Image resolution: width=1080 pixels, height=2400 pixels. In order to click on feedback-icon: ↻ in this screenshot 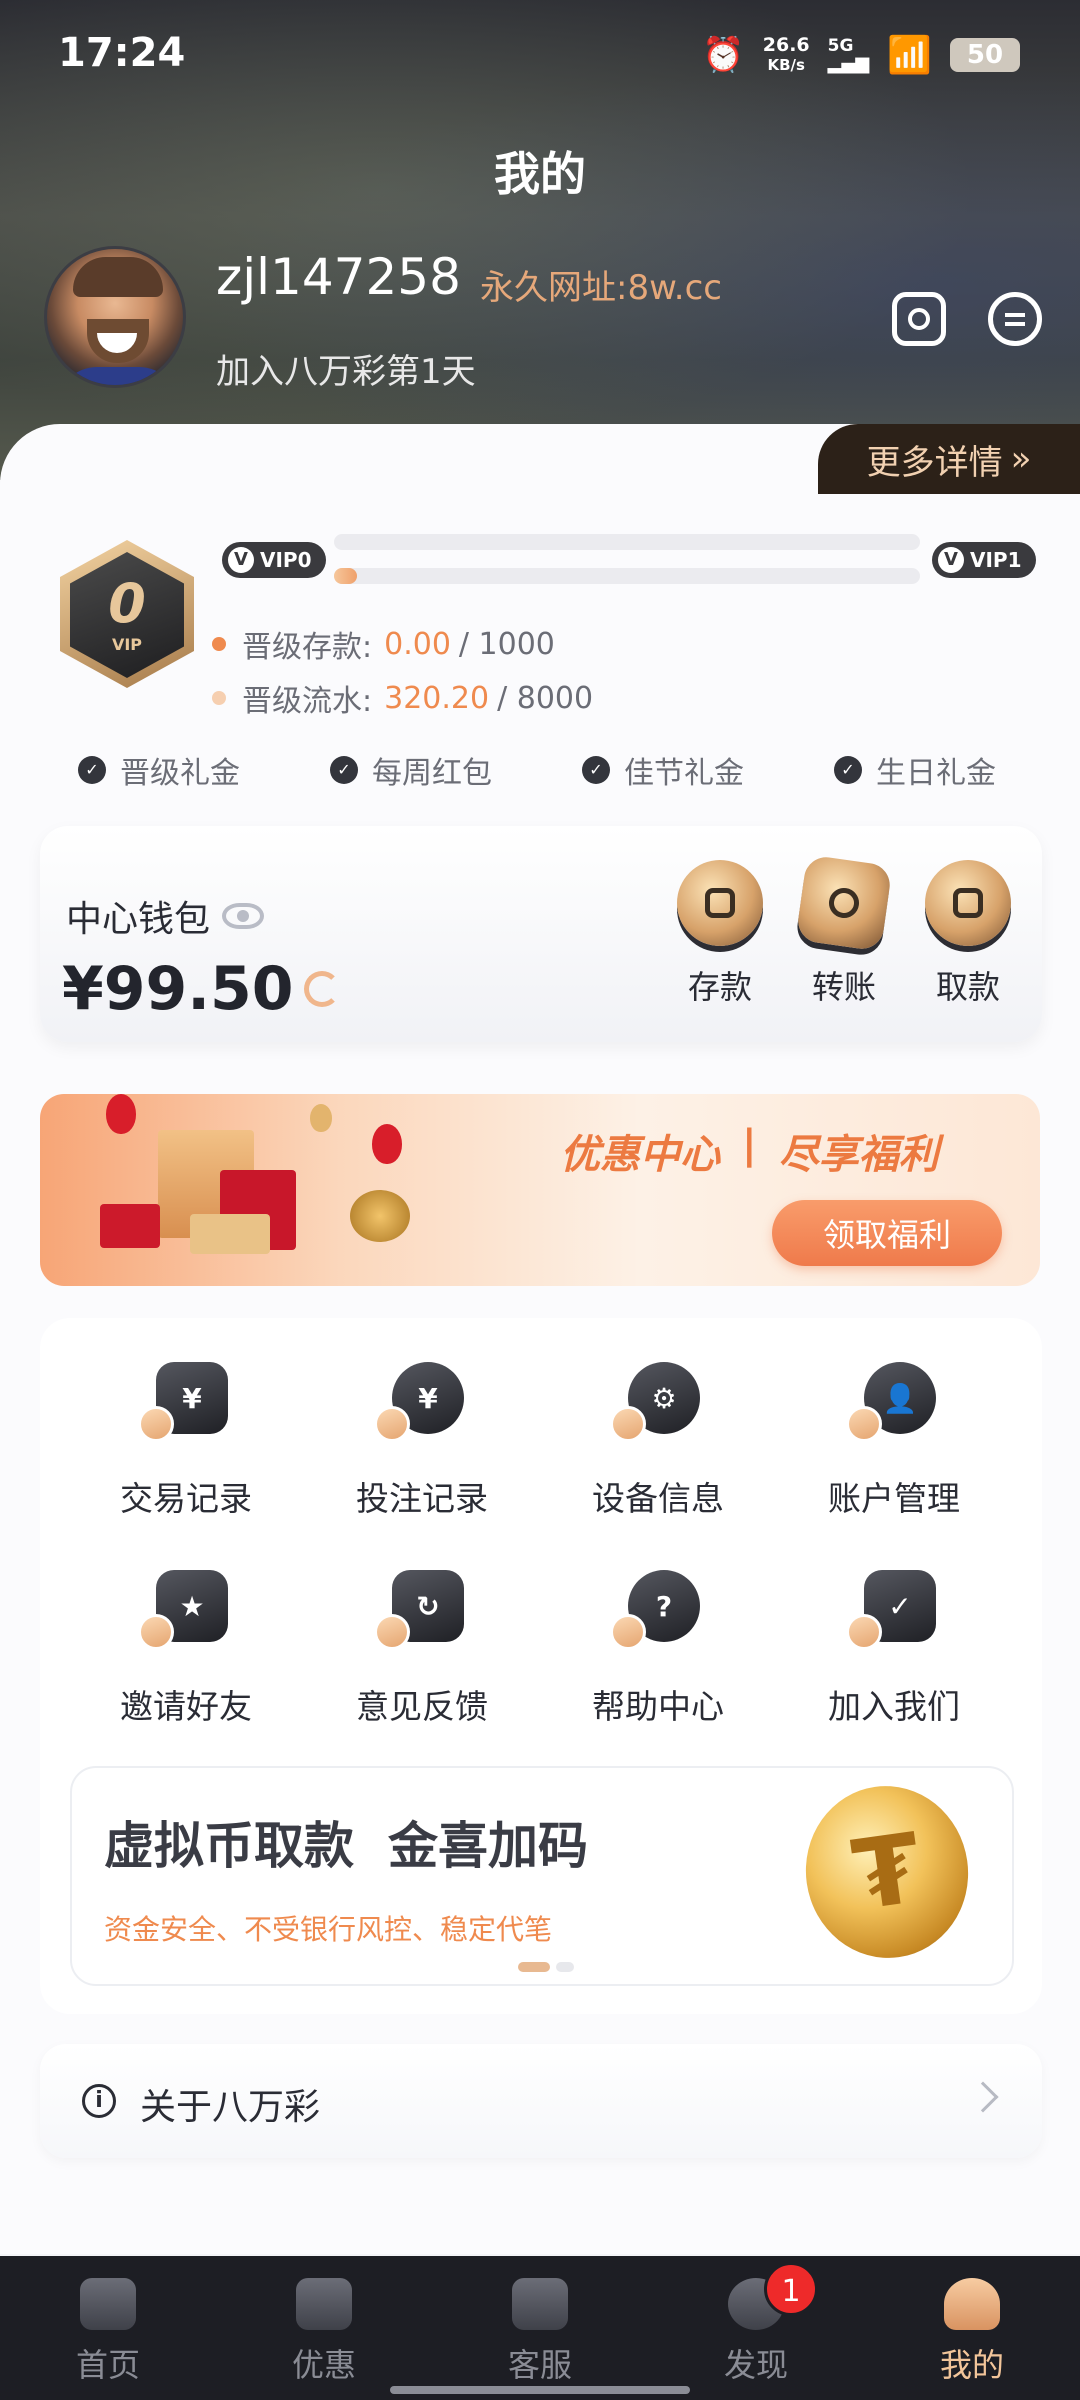, I will do `click(422, 1615)`.